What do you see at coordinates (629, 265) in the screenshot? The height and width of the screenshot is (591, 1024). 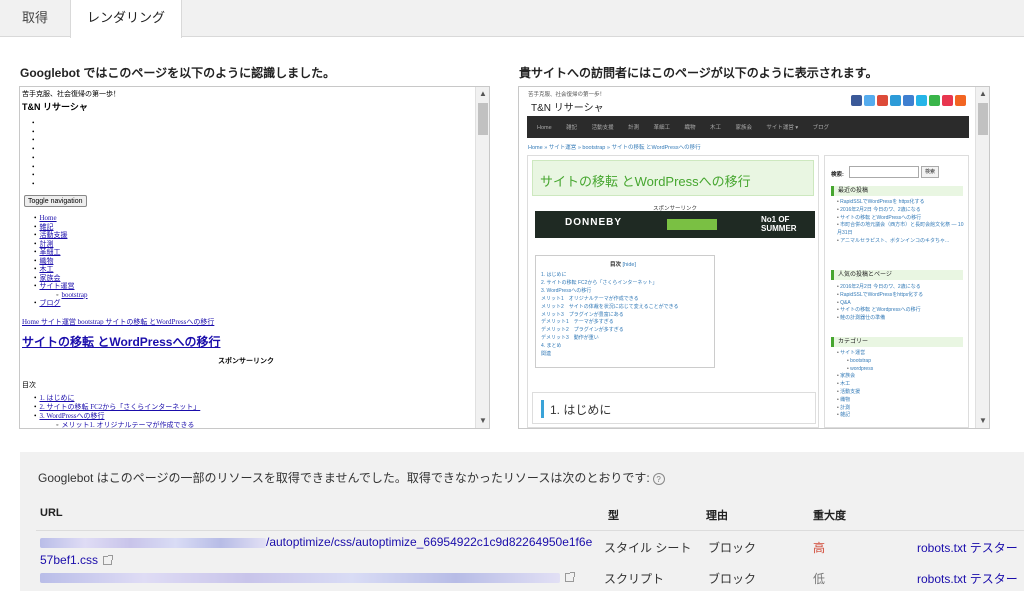 I see `vs-toc-hide-link: [hide]` at bounding box center [629, 265].